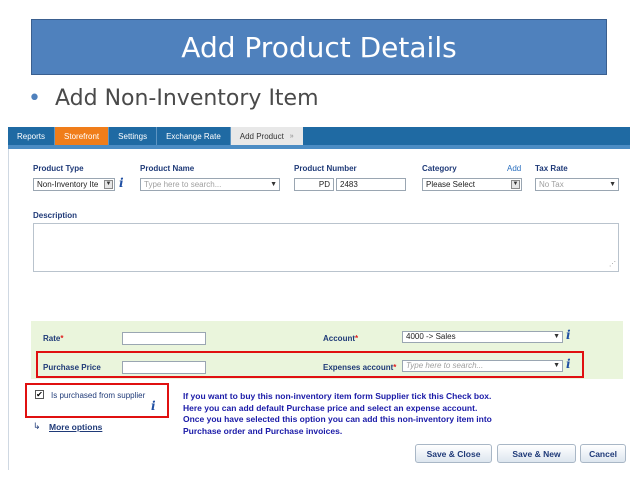 The width and height of the screenshot is (638, 479). I want to click on cancel-button: Cancel, so click(603, 453).